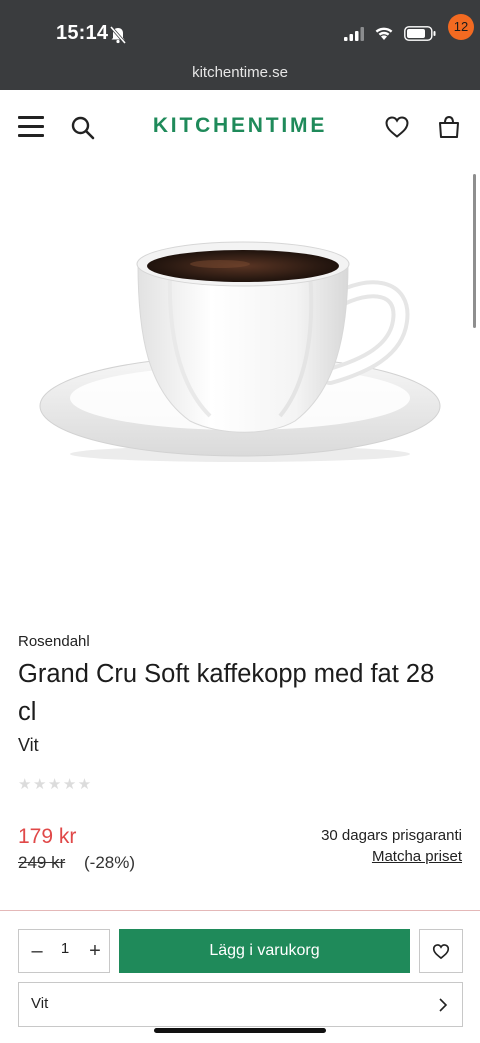  What do you see at coordinates (397, 127) in the screenshot?
I see `wishlist-heart-icon` at bounding box center [397, 127].